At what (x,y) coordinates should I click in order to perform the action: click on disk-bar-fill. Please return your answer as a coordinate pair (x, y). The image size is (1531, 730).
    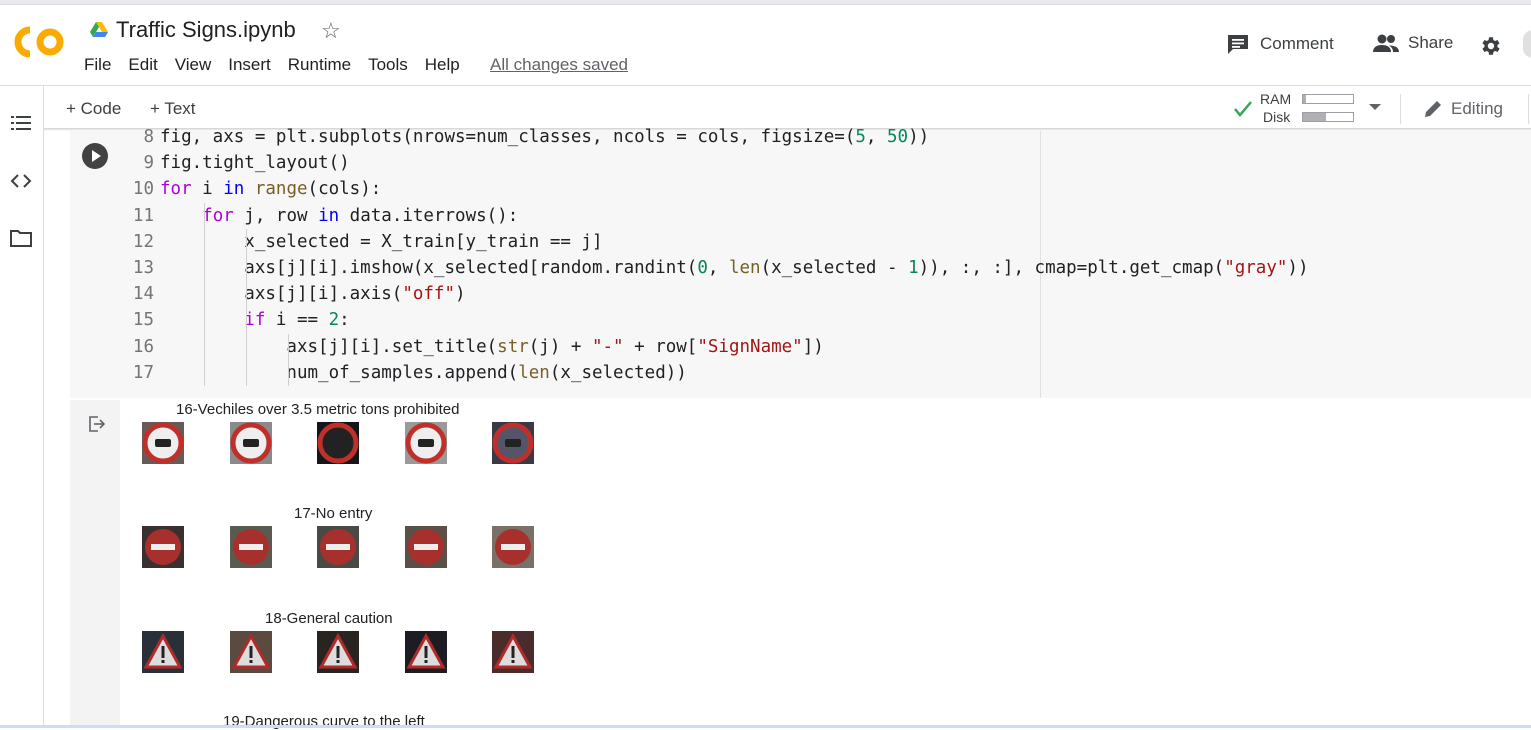
    Looking at the image, I should click on (1314, 117).